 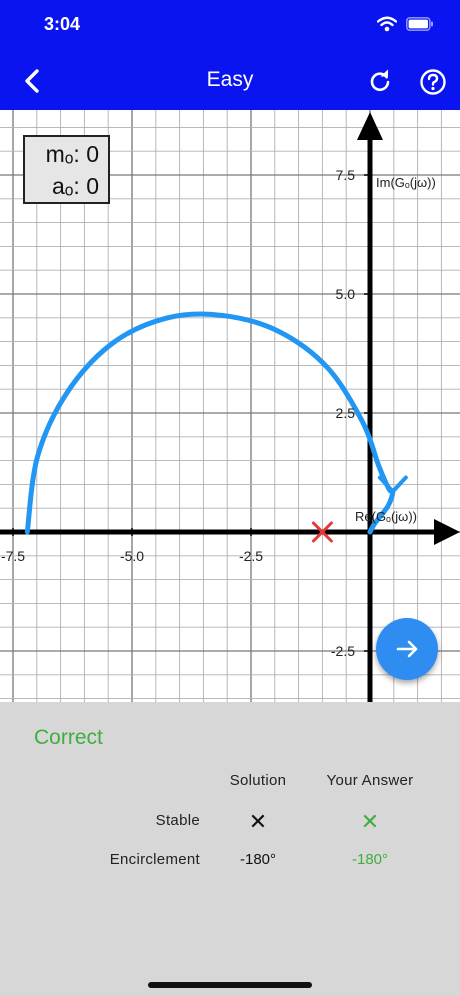 What do you see at coordinates (370, 780) in the screenshot?
I see `your-answer-header: Your Answer` at bounding box center [370, 780].